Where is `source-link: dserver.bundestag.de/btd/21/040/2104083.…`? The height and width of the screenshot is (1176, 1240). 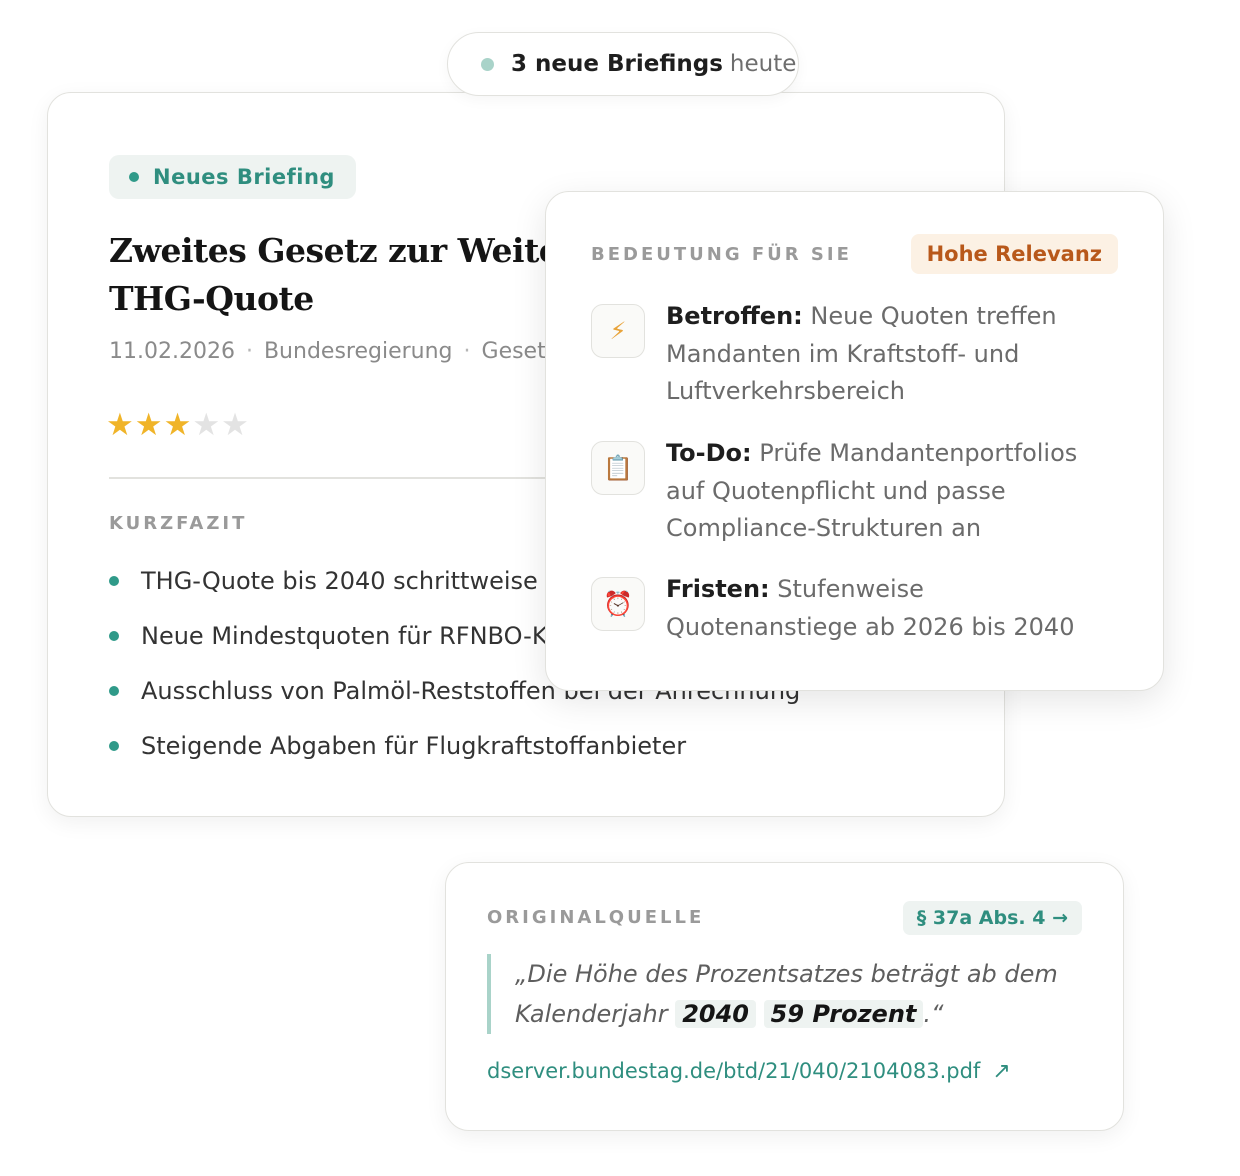
source-link: dserver.bundestag.de/btd/21/040/2104083.… is located at coordinates (749, 1071).